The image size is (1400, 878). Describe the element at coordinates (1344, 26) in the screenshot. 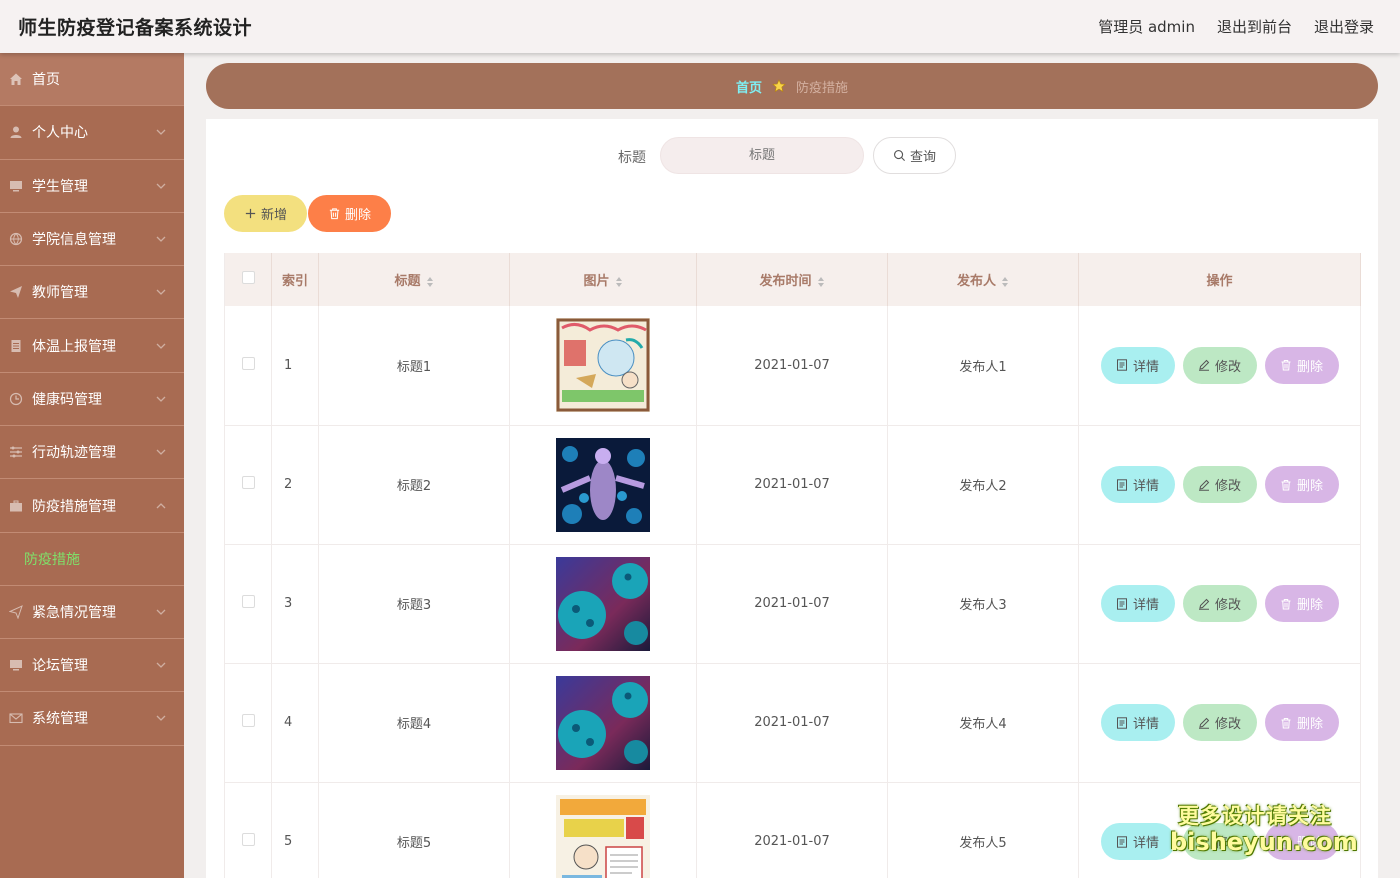

I see `logout-link: 退出登录` at that location.